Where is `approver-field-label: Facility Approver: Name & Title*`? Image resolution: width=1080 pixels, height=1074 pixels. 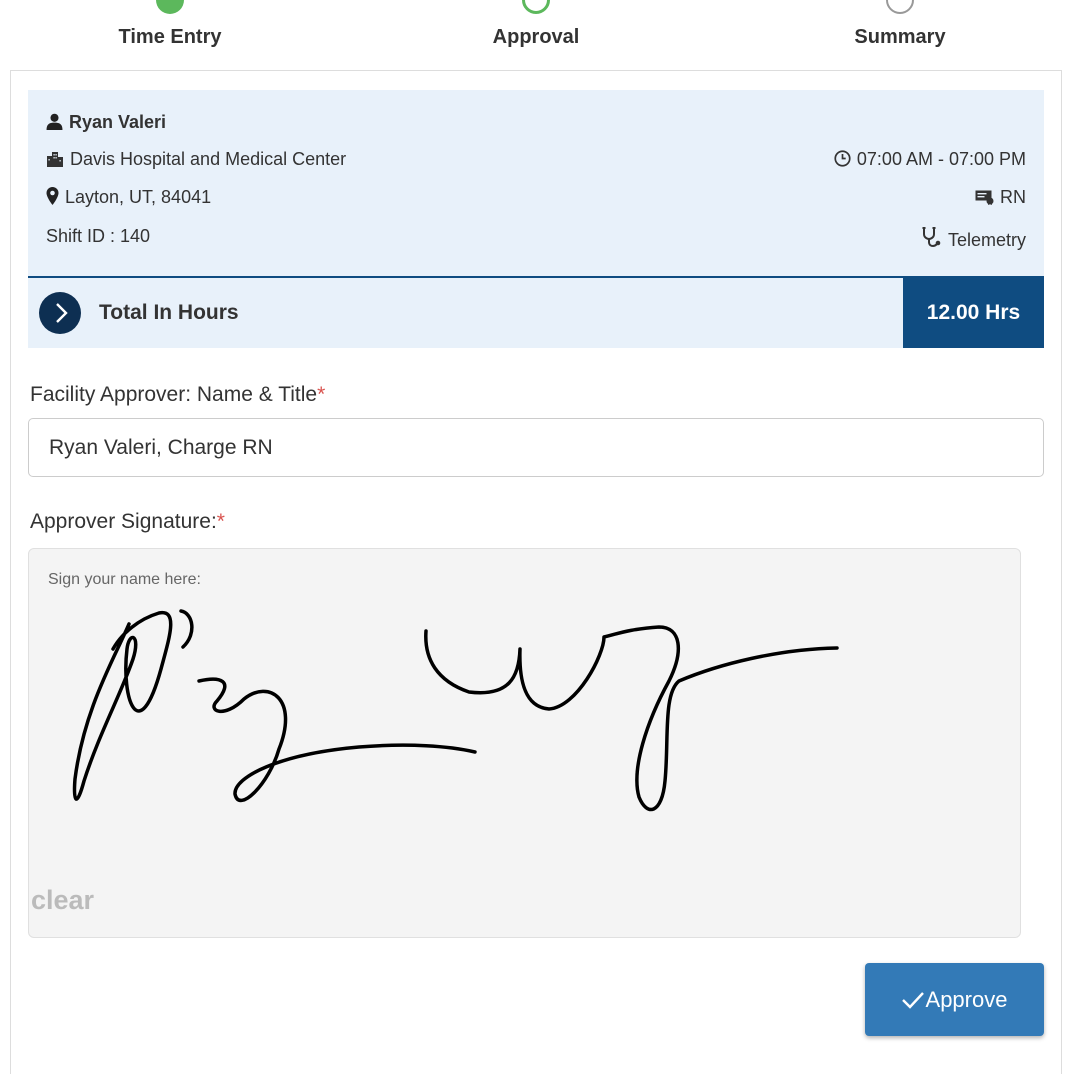 approver-field-label: Facility Approver: Name & Title* is located at coordinates (177, 395).